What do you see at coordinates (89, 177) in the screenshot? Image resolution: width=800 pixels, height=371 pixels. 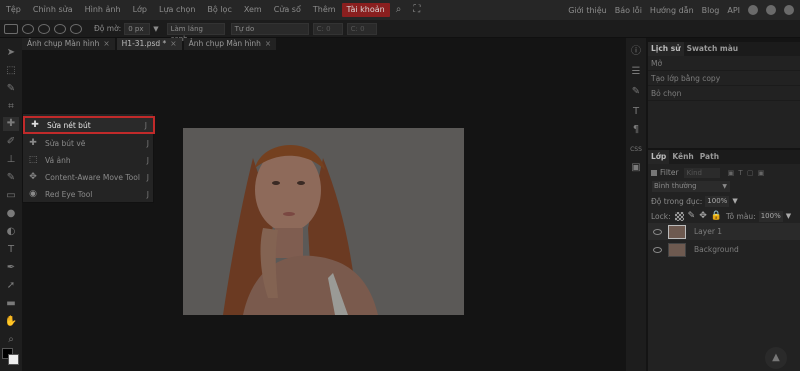 I see `flyout-item-content-aware-move: ✥ Content-Aware Move Tool J` at bounding box center [89, 177].